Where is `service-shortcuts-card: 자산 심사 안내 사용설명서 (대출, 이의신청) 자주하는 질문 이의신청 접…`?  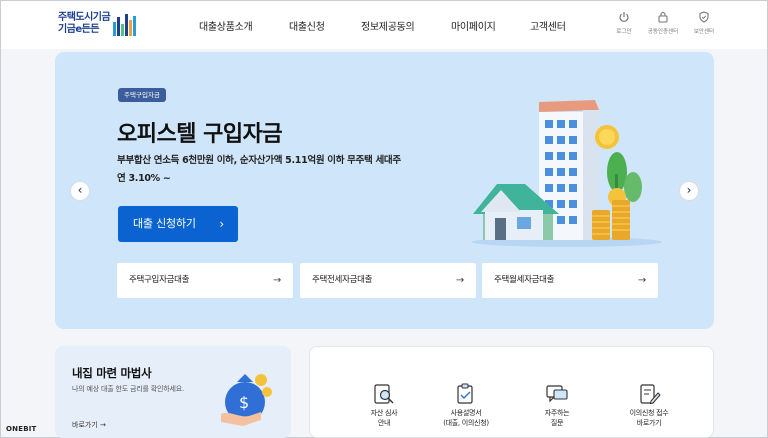
service-shortcuts-card: 자산 심사 안내 사용설명서 (대출, 이의신청) 자주하는 질문 이의신청 접… is located at coordinates (511, 392).